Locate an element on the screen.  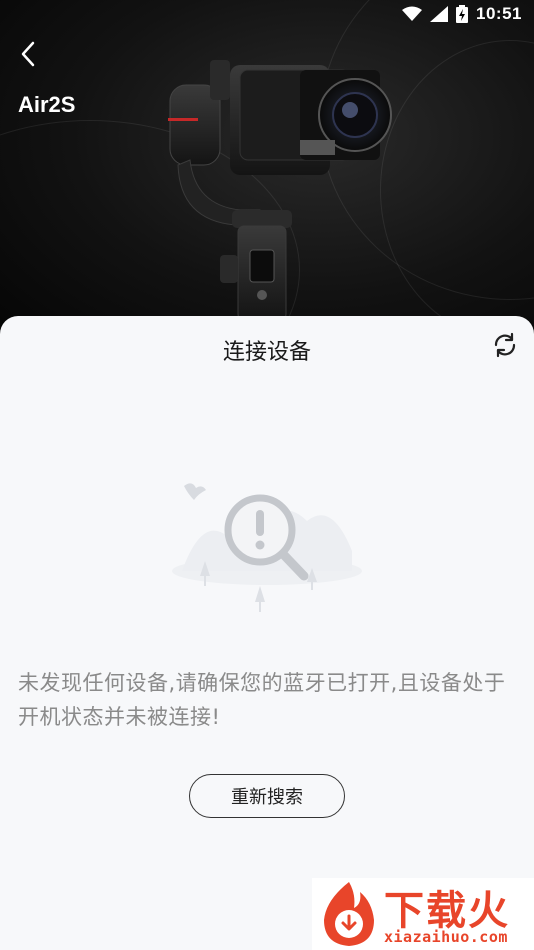
empty-message: 未发现任何设备,请确保您的蓝牙已打开,且设备处于开机状态并未被连接! is located at coordinates (262, 700).